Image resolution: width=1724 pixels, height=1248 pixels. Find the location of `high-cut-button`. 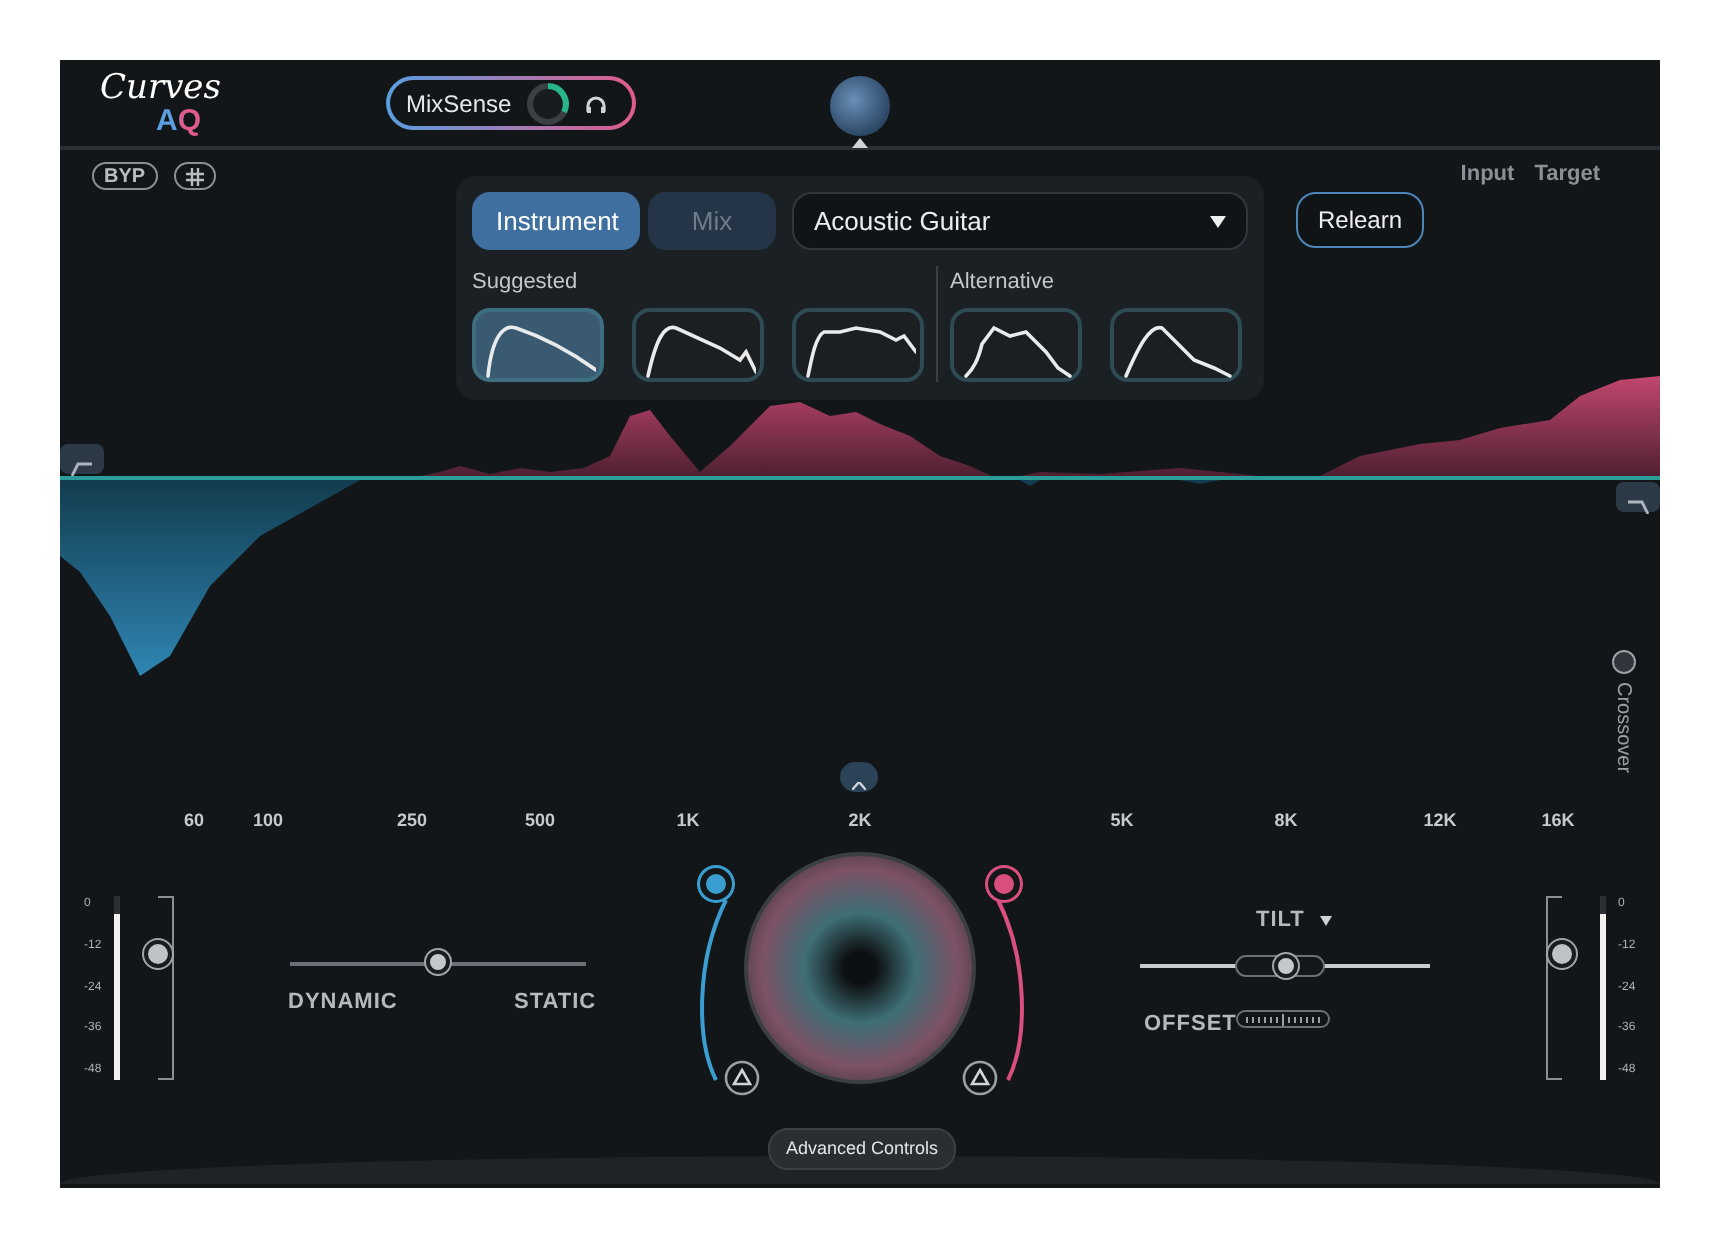

high-cut-button is located at coordinates (1638, 497).